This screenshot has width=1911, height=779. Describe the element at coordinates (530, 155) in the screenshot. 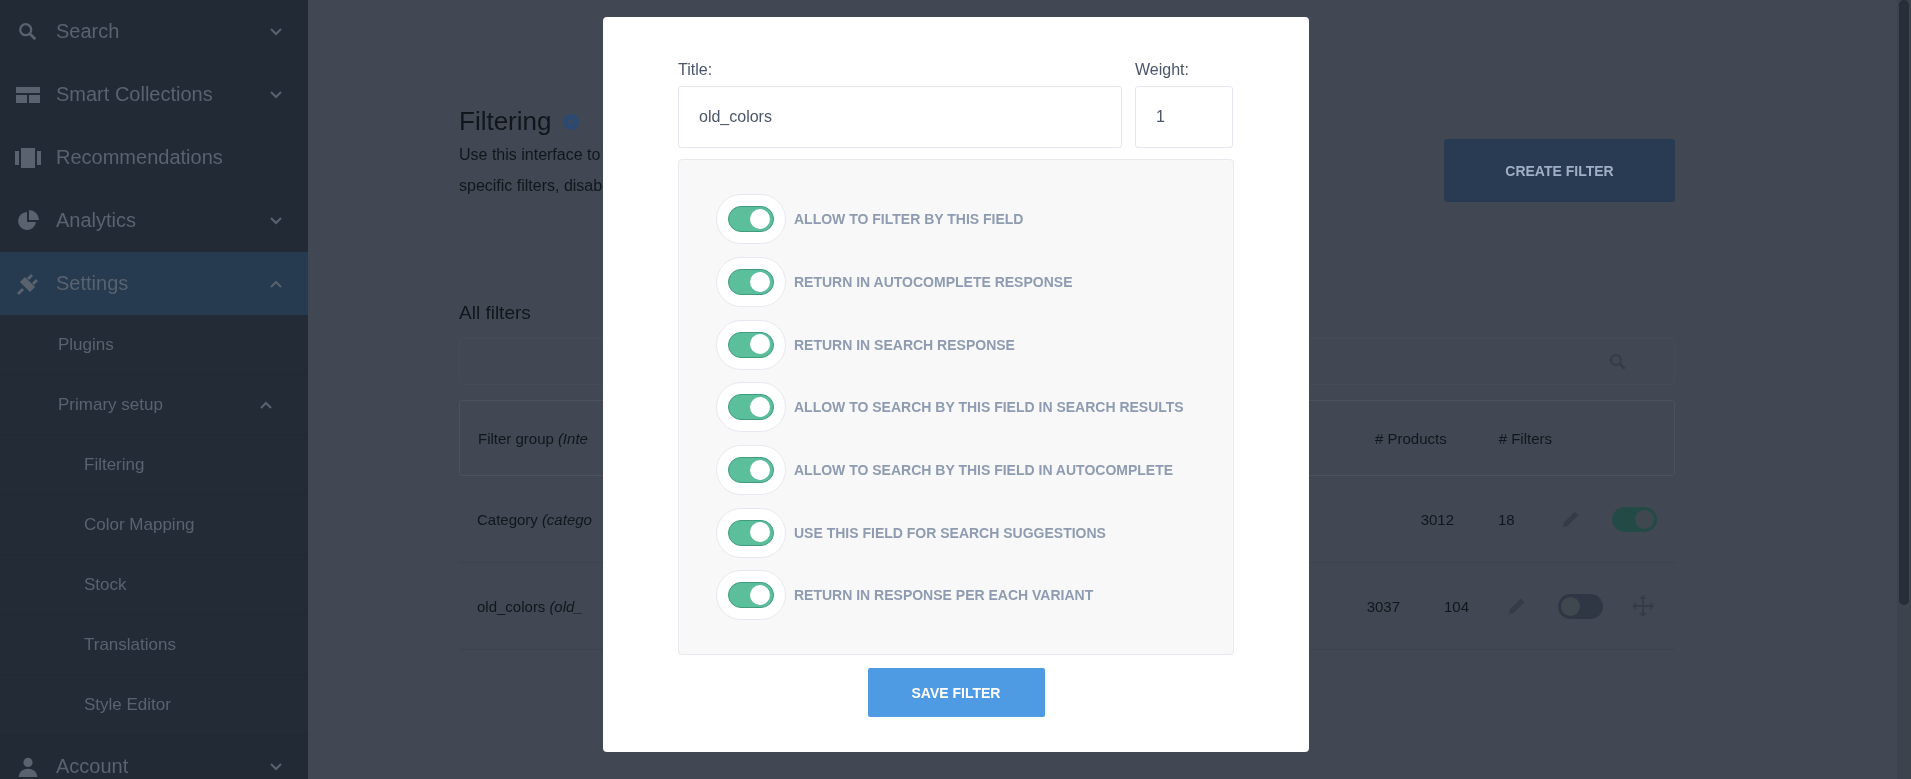

I see `description-text: Use this interface to` at that location.